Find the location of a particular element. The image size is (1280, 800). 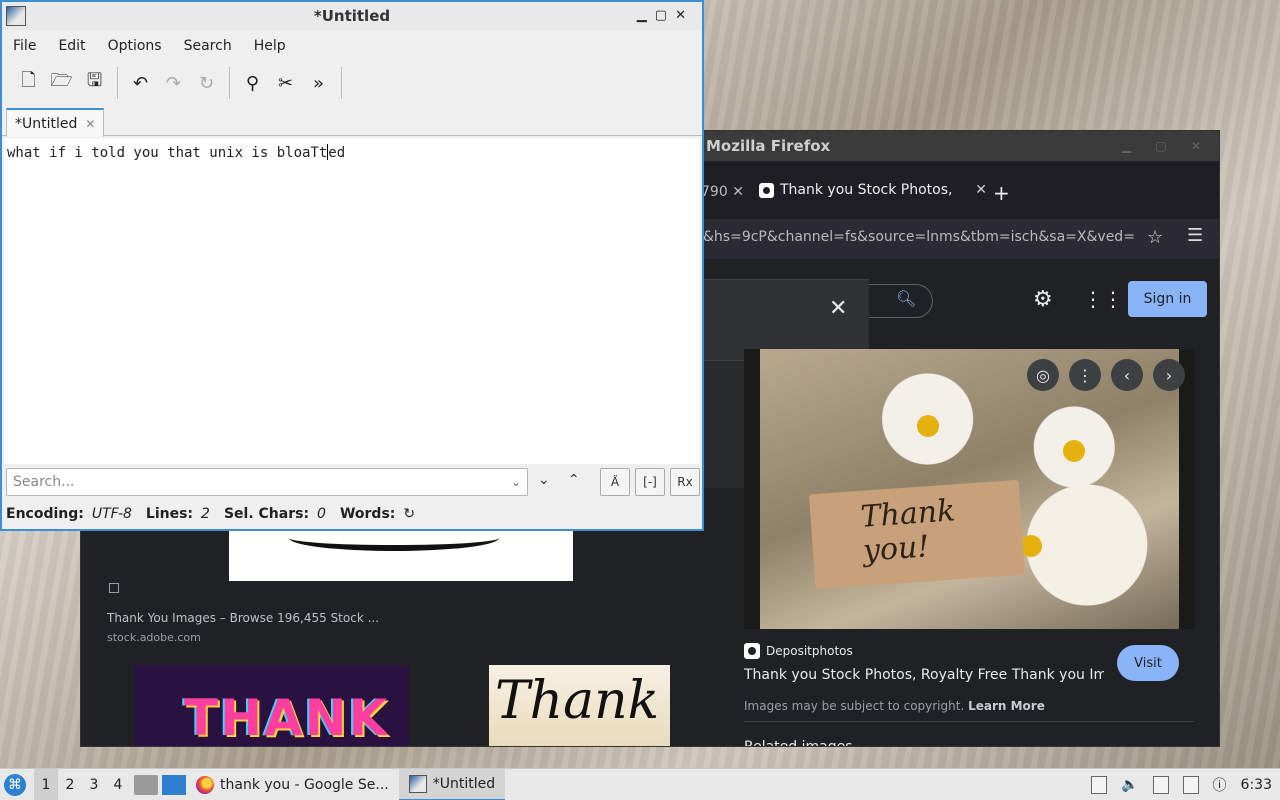

maximize-icon: ▢ is located at coordinates (665, 15).